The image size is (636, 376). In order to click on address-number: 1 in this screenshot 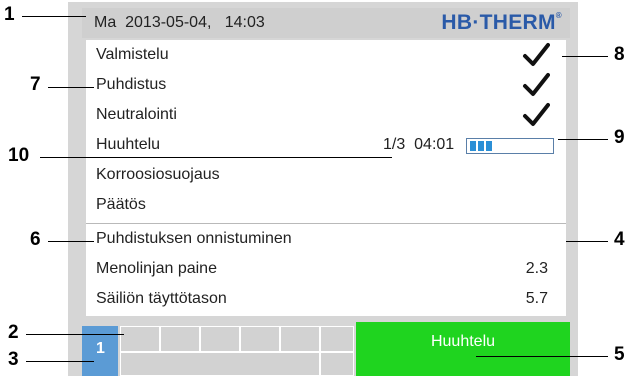, I will do `click(100, 348)`.